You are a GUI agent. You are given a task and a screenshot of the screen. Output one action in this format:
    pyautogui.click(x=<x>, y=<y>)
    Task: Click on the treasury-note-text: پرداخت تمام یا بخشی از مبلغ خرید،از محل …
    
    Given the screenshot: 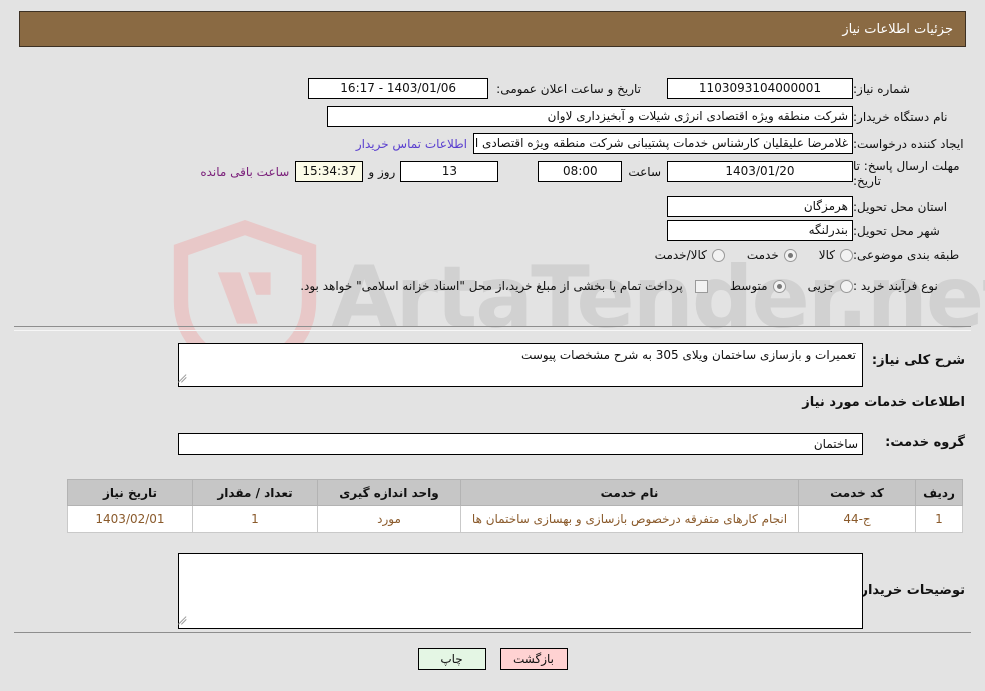 What is the action you would take?
    pyautogui.click(x=491, y=286)
    